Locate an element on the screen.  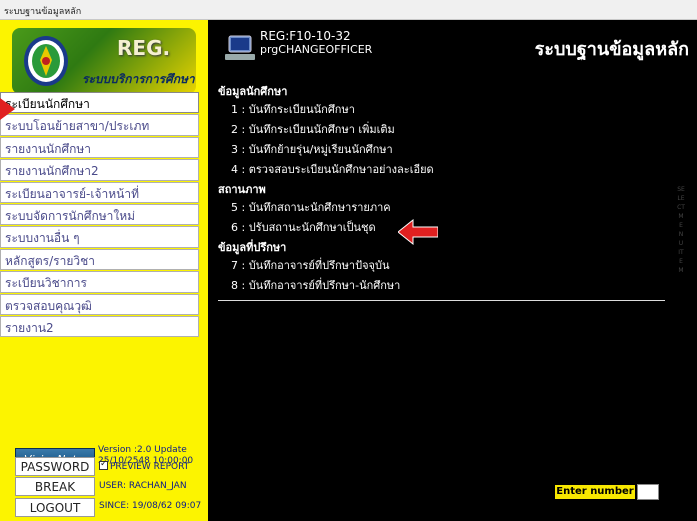
system-title: ระบบฐานข้อมูลหลัก is located at coordinates (611, 49).